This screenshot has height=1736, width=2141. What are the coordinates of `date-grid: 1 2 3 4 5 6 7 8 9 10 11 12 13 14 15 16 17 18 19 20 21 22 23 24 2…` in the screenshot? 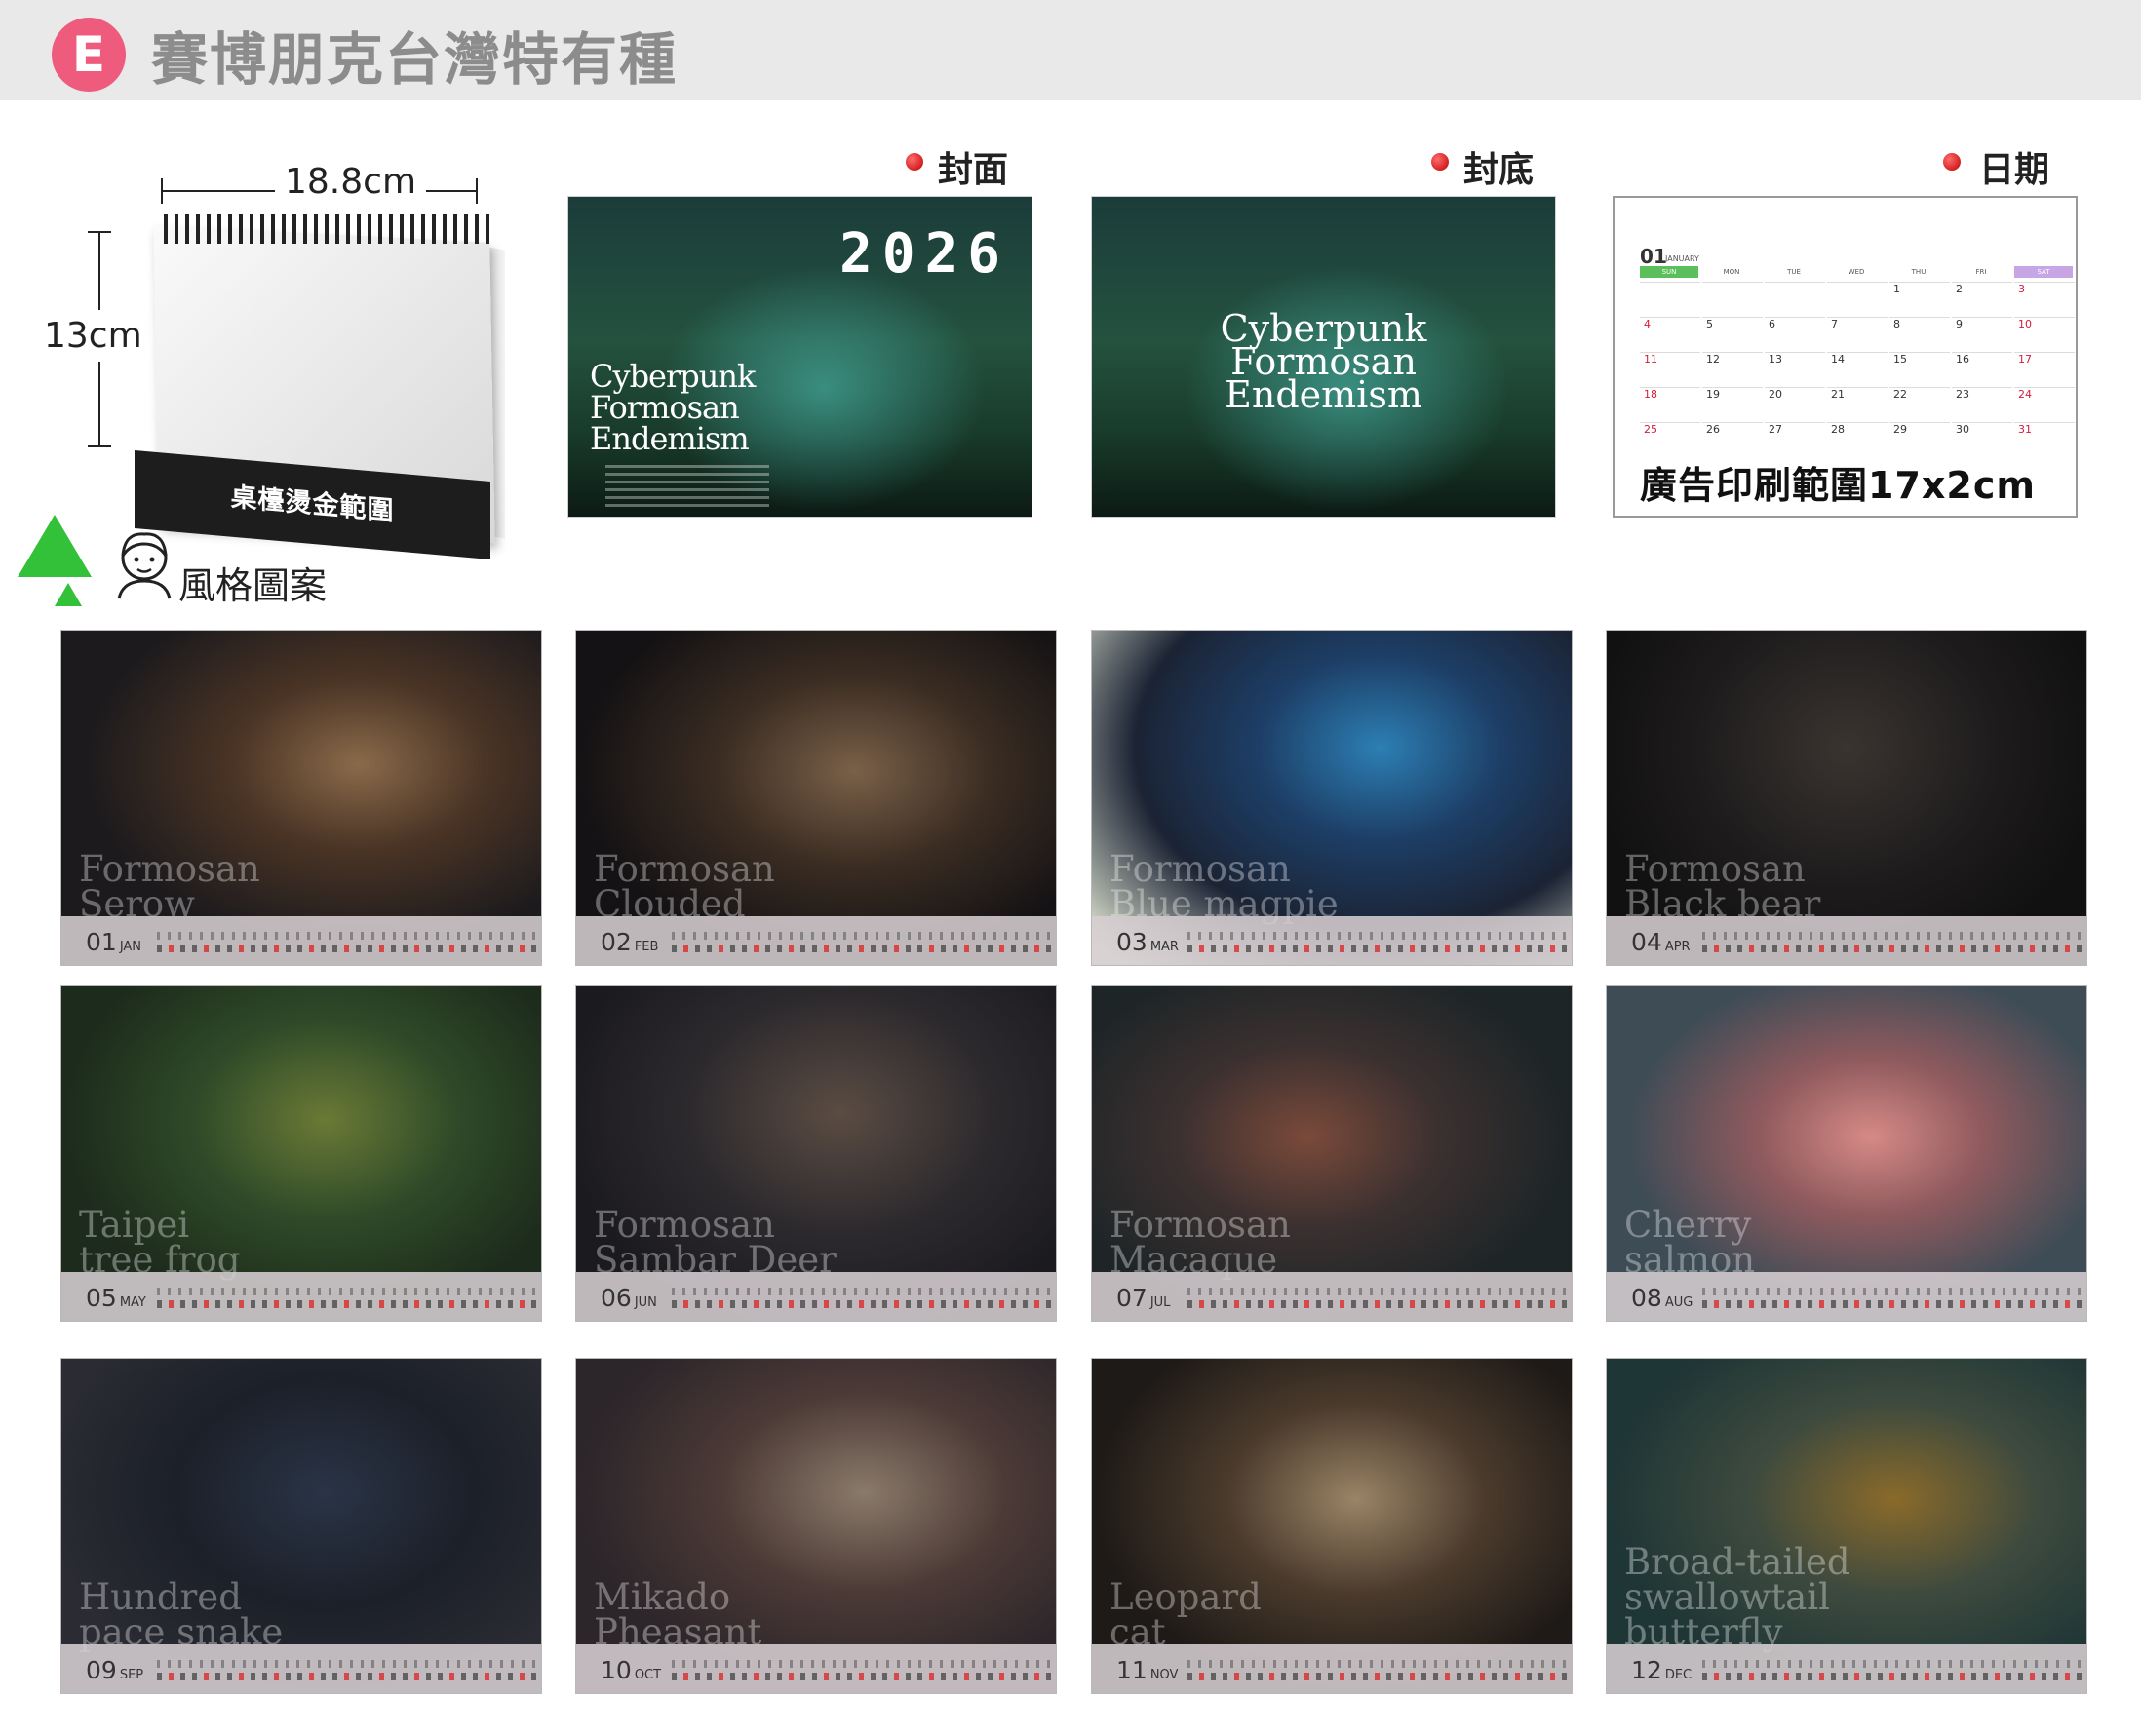 It's located at (1858, 369).